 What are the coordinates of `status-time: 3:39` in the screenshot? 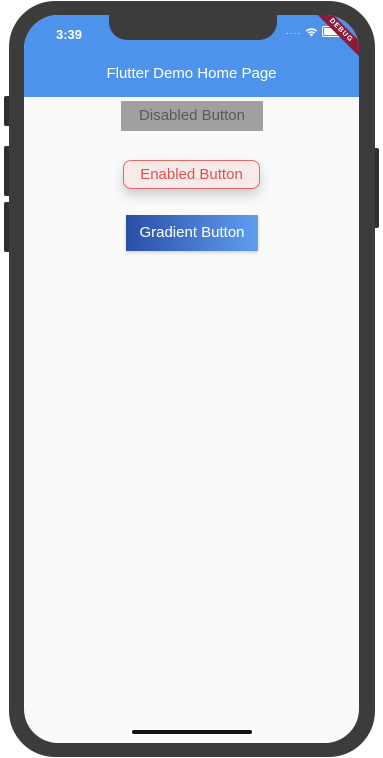 It's located at (69, 34).